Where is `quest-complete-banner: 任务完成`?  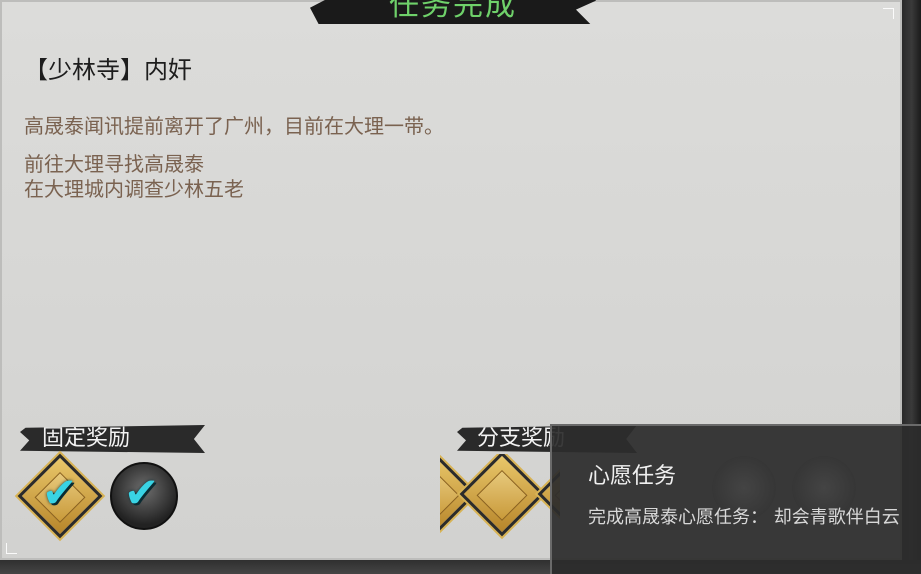
quest-complete-banner: 任务完成 is located at coordinates (453, 12).